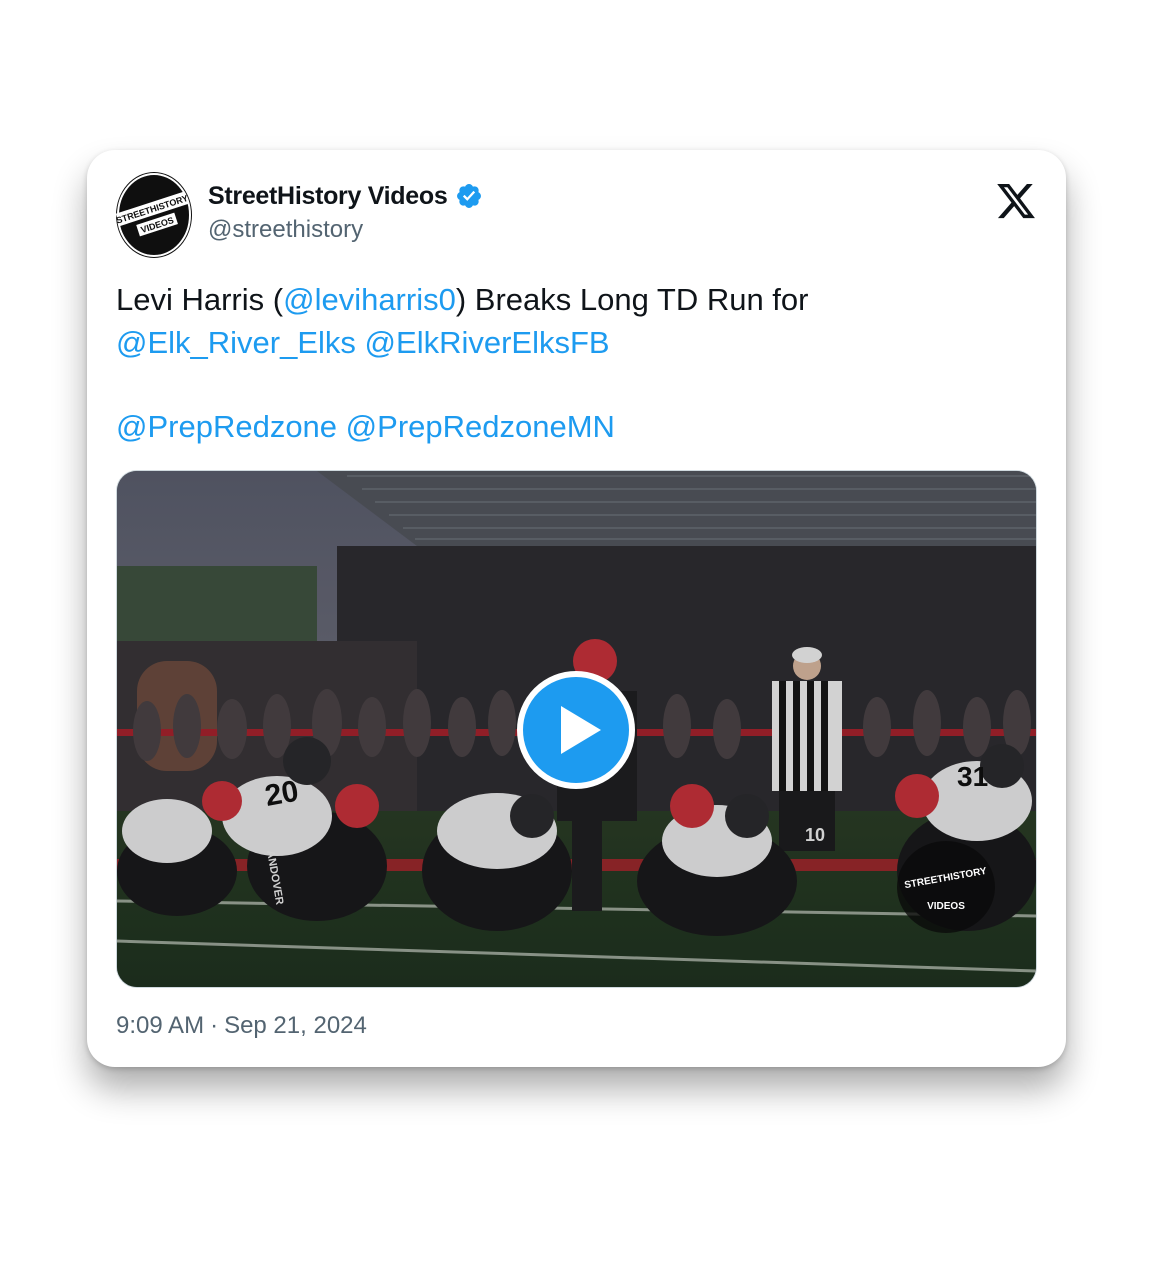  I want to click on display-name-row: StreetHistory Videos, so click(345, 196).